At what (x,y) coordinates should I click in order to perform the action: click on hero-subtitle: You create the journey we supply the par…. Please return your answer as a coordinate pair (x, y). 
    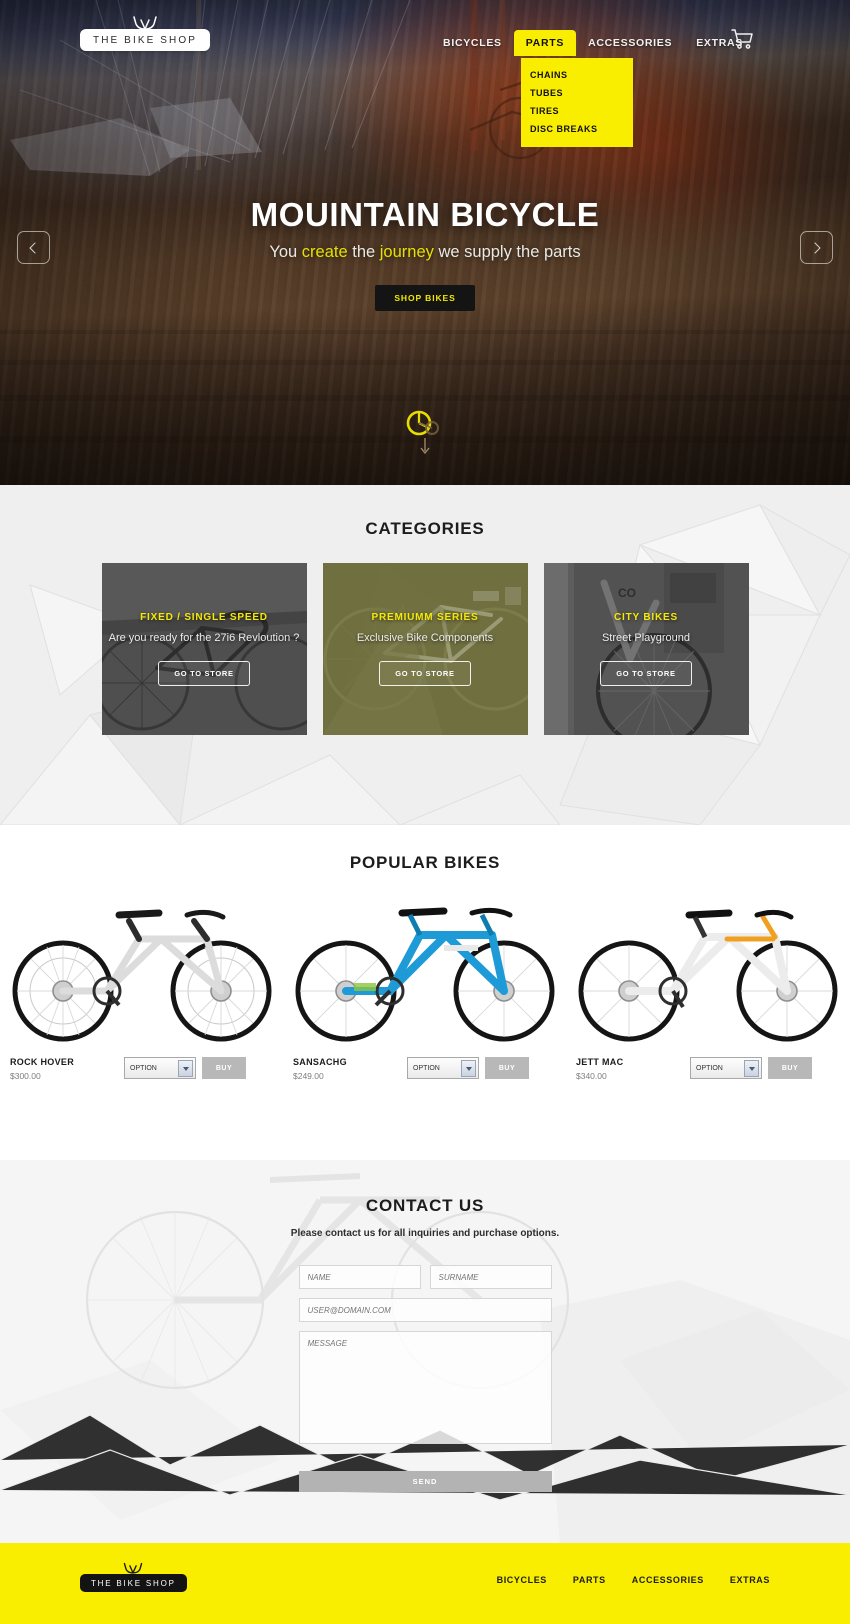
    Looking at the image, I should click on (425, 252).